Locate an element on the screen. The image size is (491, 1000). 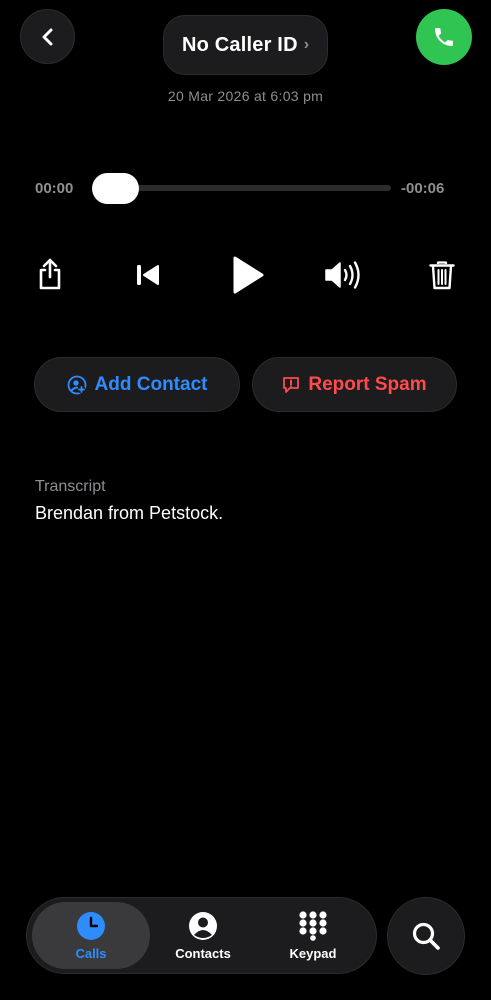
chevron-right-icon: › is located at coordinates (306, 44).